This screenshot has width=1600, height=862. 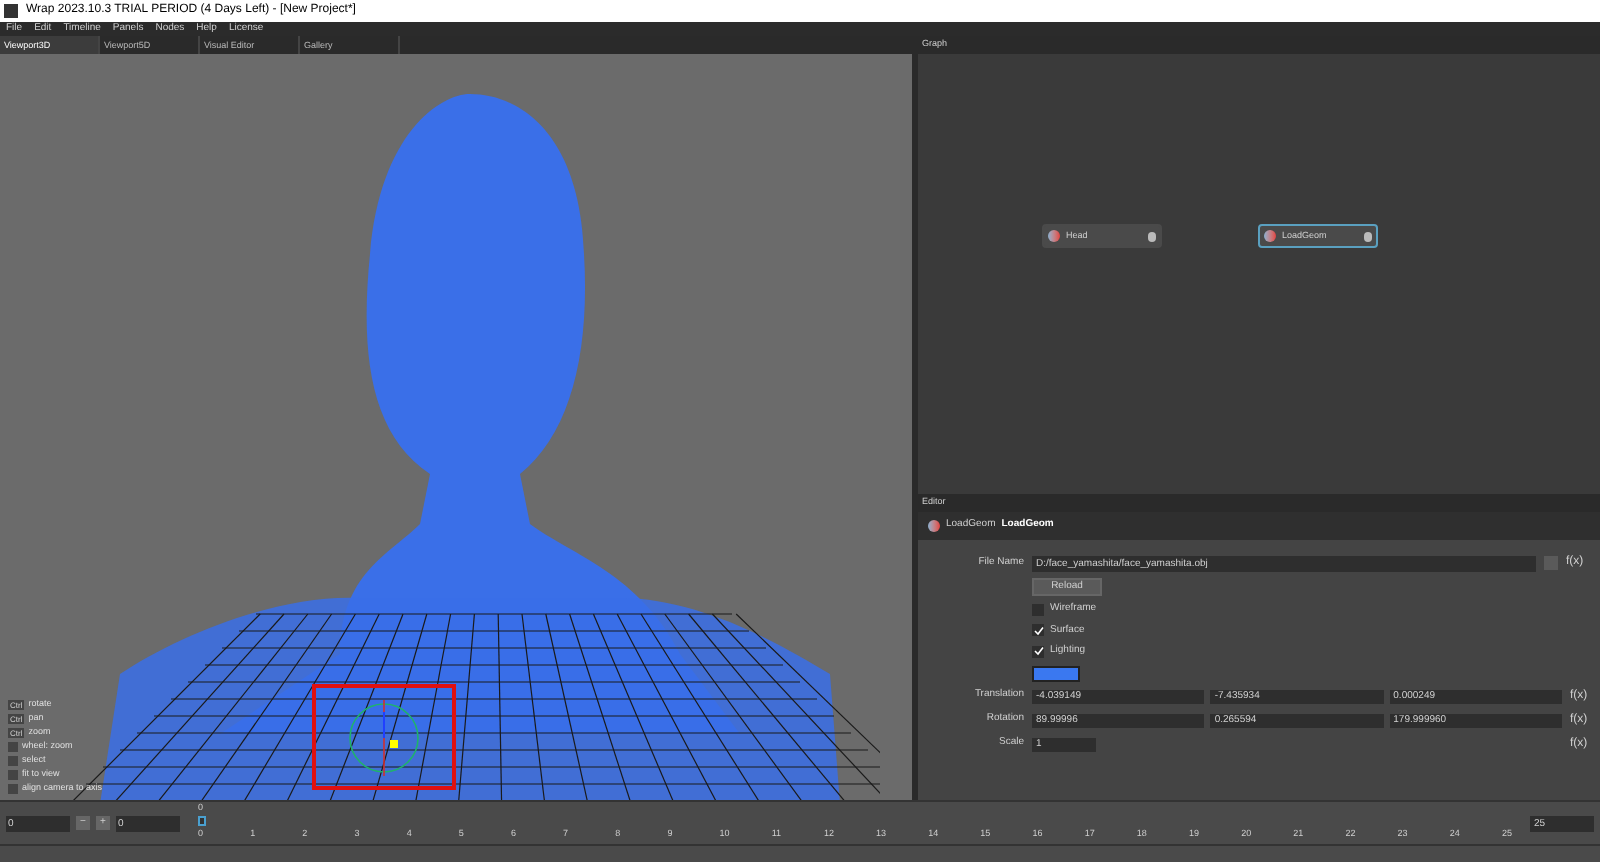 I want to click on transform-gizmo-icon, so click(x=384, y=738).